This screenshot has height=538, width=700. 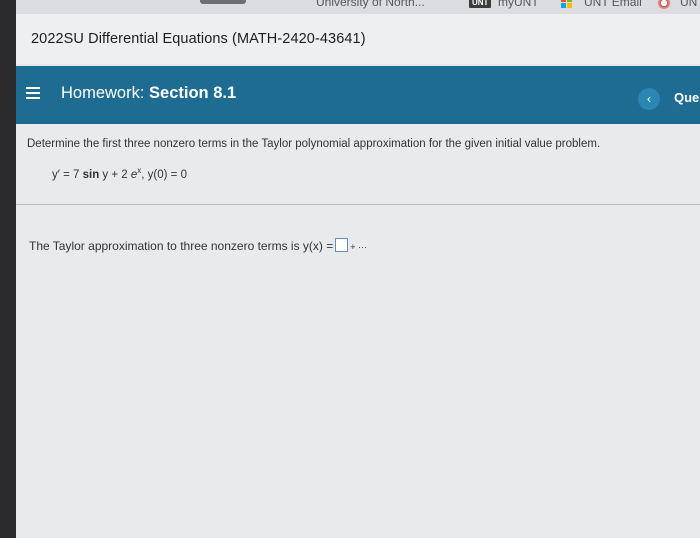 What do you see at coordinates (103, 93) in the screenshot?
I see `homework-prefix: Homework:` at bounding box center [103, 93].